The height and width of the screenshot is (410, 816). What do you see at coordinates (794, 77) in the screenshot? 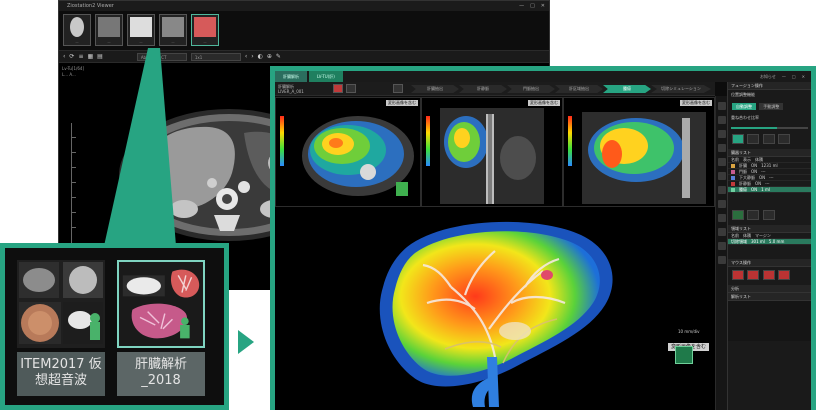
I see `maximize-button: □` at bounding box center [794, 77].